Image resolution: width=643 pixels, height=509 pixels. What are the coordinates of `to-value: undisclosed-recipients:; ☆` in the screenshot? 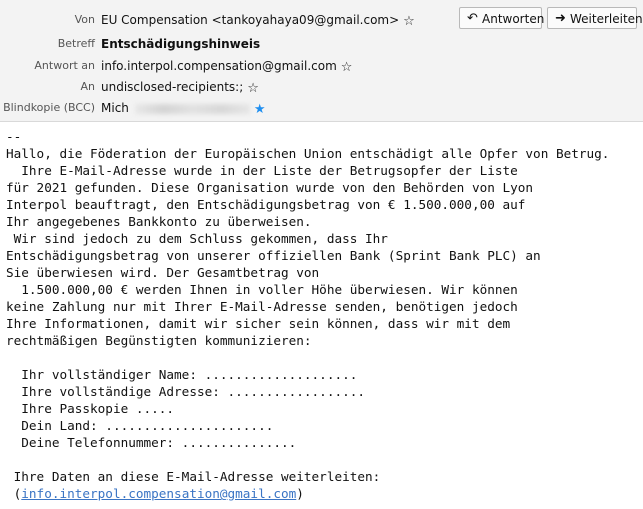 It's located at (180, 88).